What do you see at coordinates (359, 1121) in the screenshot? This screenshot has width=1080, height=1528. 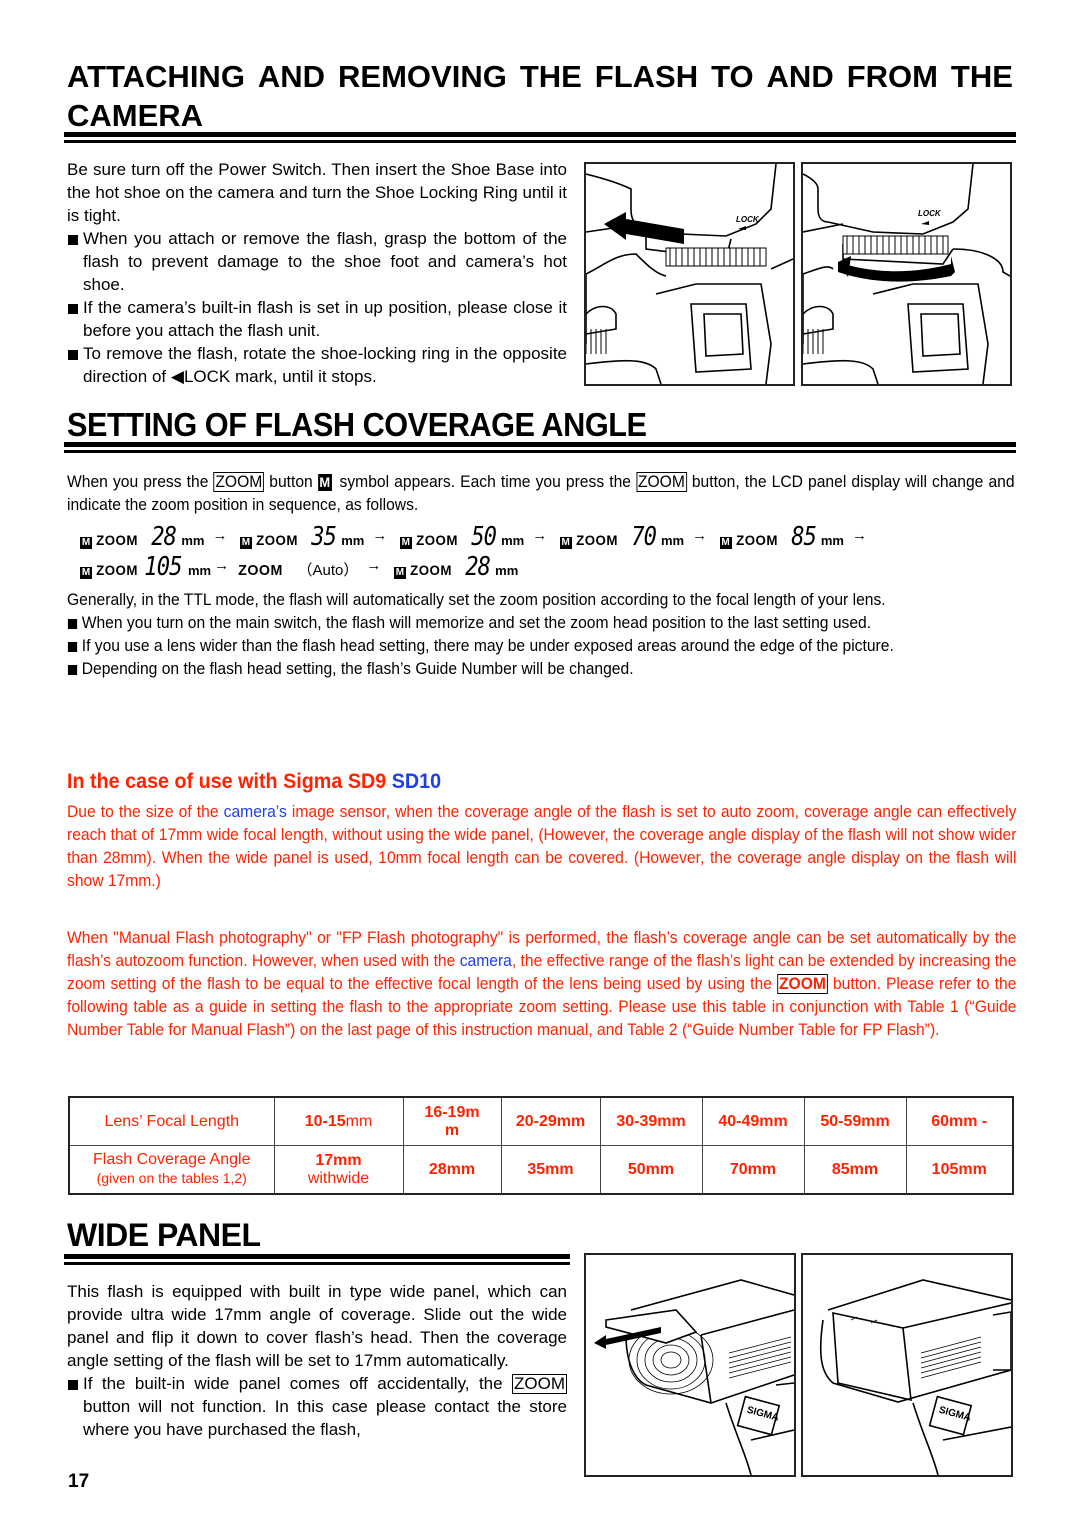 I see `cell-unit: mm` at bounding box center [359, 1121].